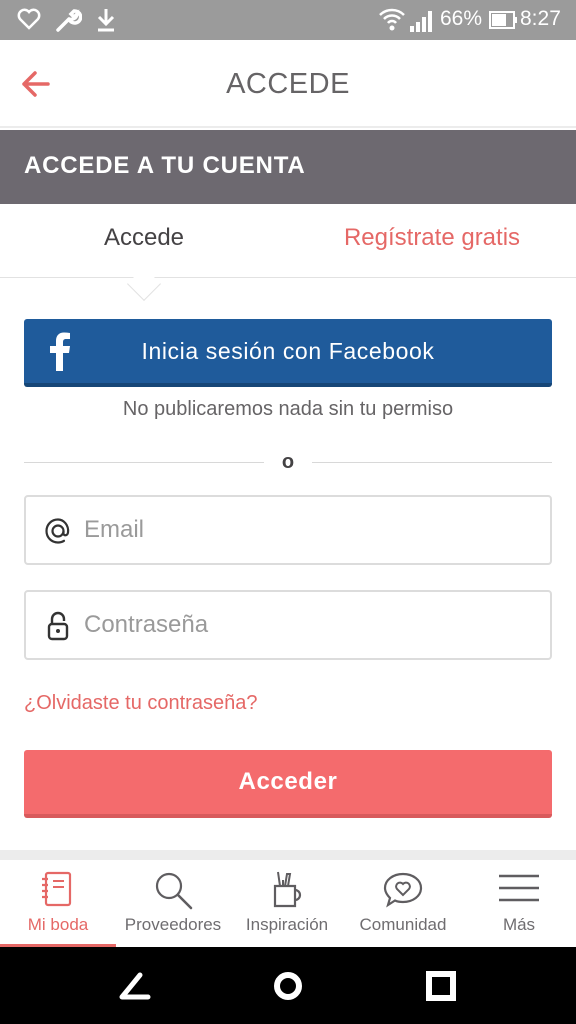 The height and width of the screenshot is (1024, 576). I want to click on status-clock: 8:27, so click(540, 18).